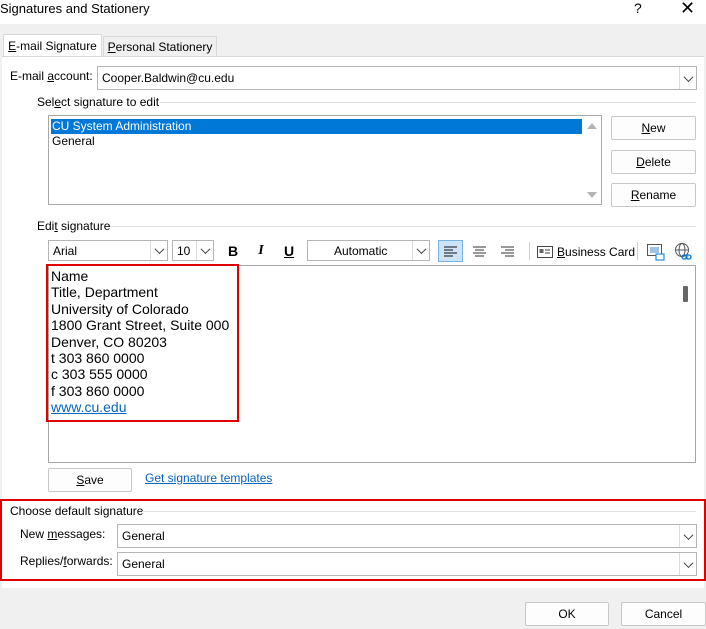 This screenshot has height=629, width=706. Describe the element at coordinates (289, 251) in the screenshot. I see `underline-button: U` at that location.